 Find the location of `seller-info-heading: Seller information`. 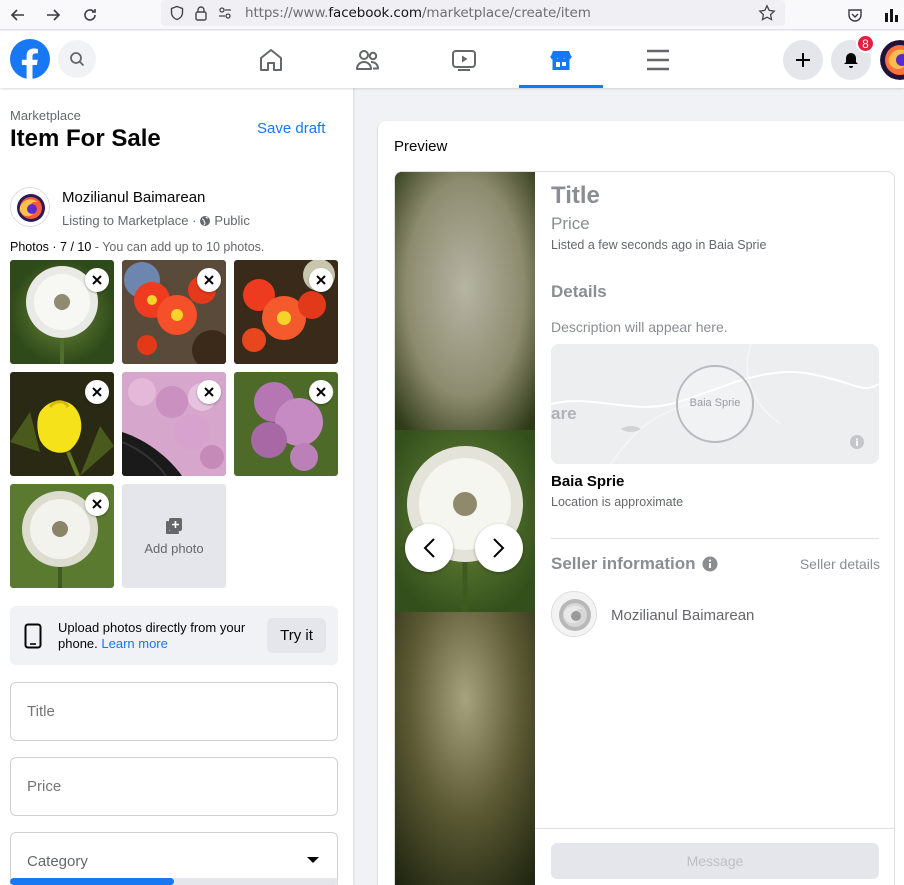

seller-info-heading: Seller information is located at coordinates (634, 564).